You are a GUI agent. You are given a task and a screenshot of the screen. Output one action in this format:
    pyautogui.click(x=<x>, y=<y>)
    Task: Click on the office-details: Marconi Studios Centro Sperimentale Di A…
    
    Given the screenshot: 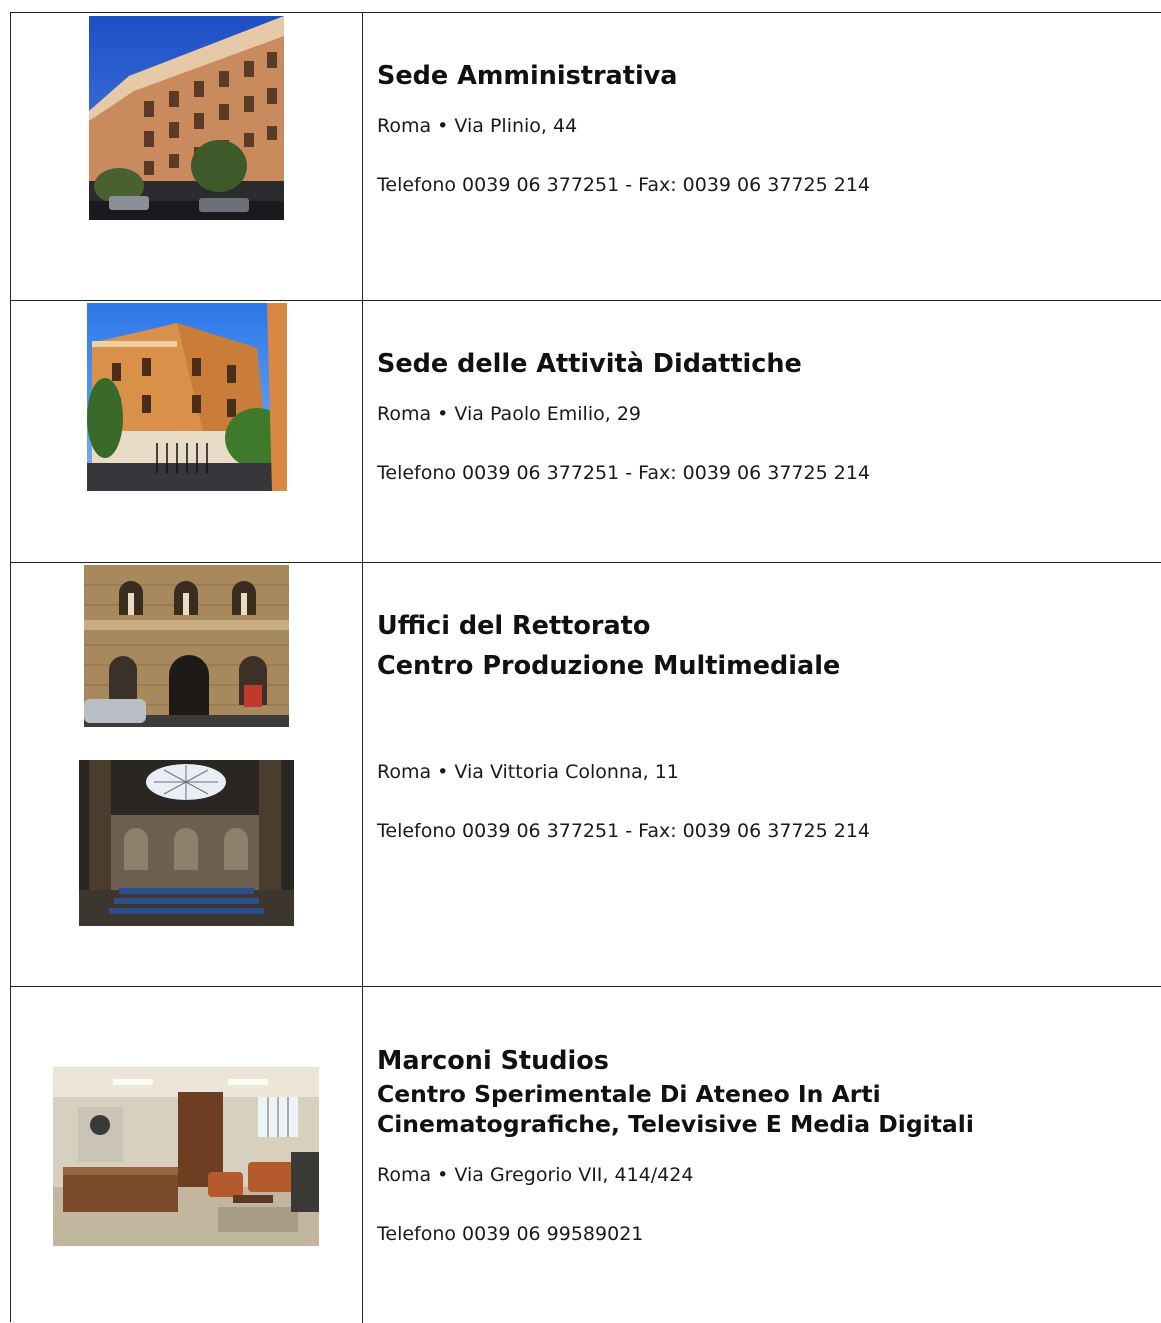 What is the action you would take?
    pyautogui.click(x=769, y=1145)
    